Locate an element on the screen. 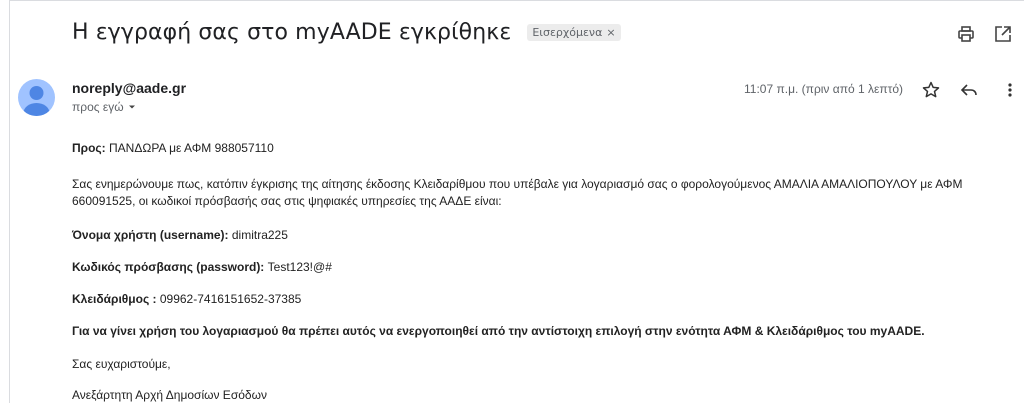 The width and height of the screenshot is (1024, 403). remove-label-icon: × is located at coordinates (610, 32).